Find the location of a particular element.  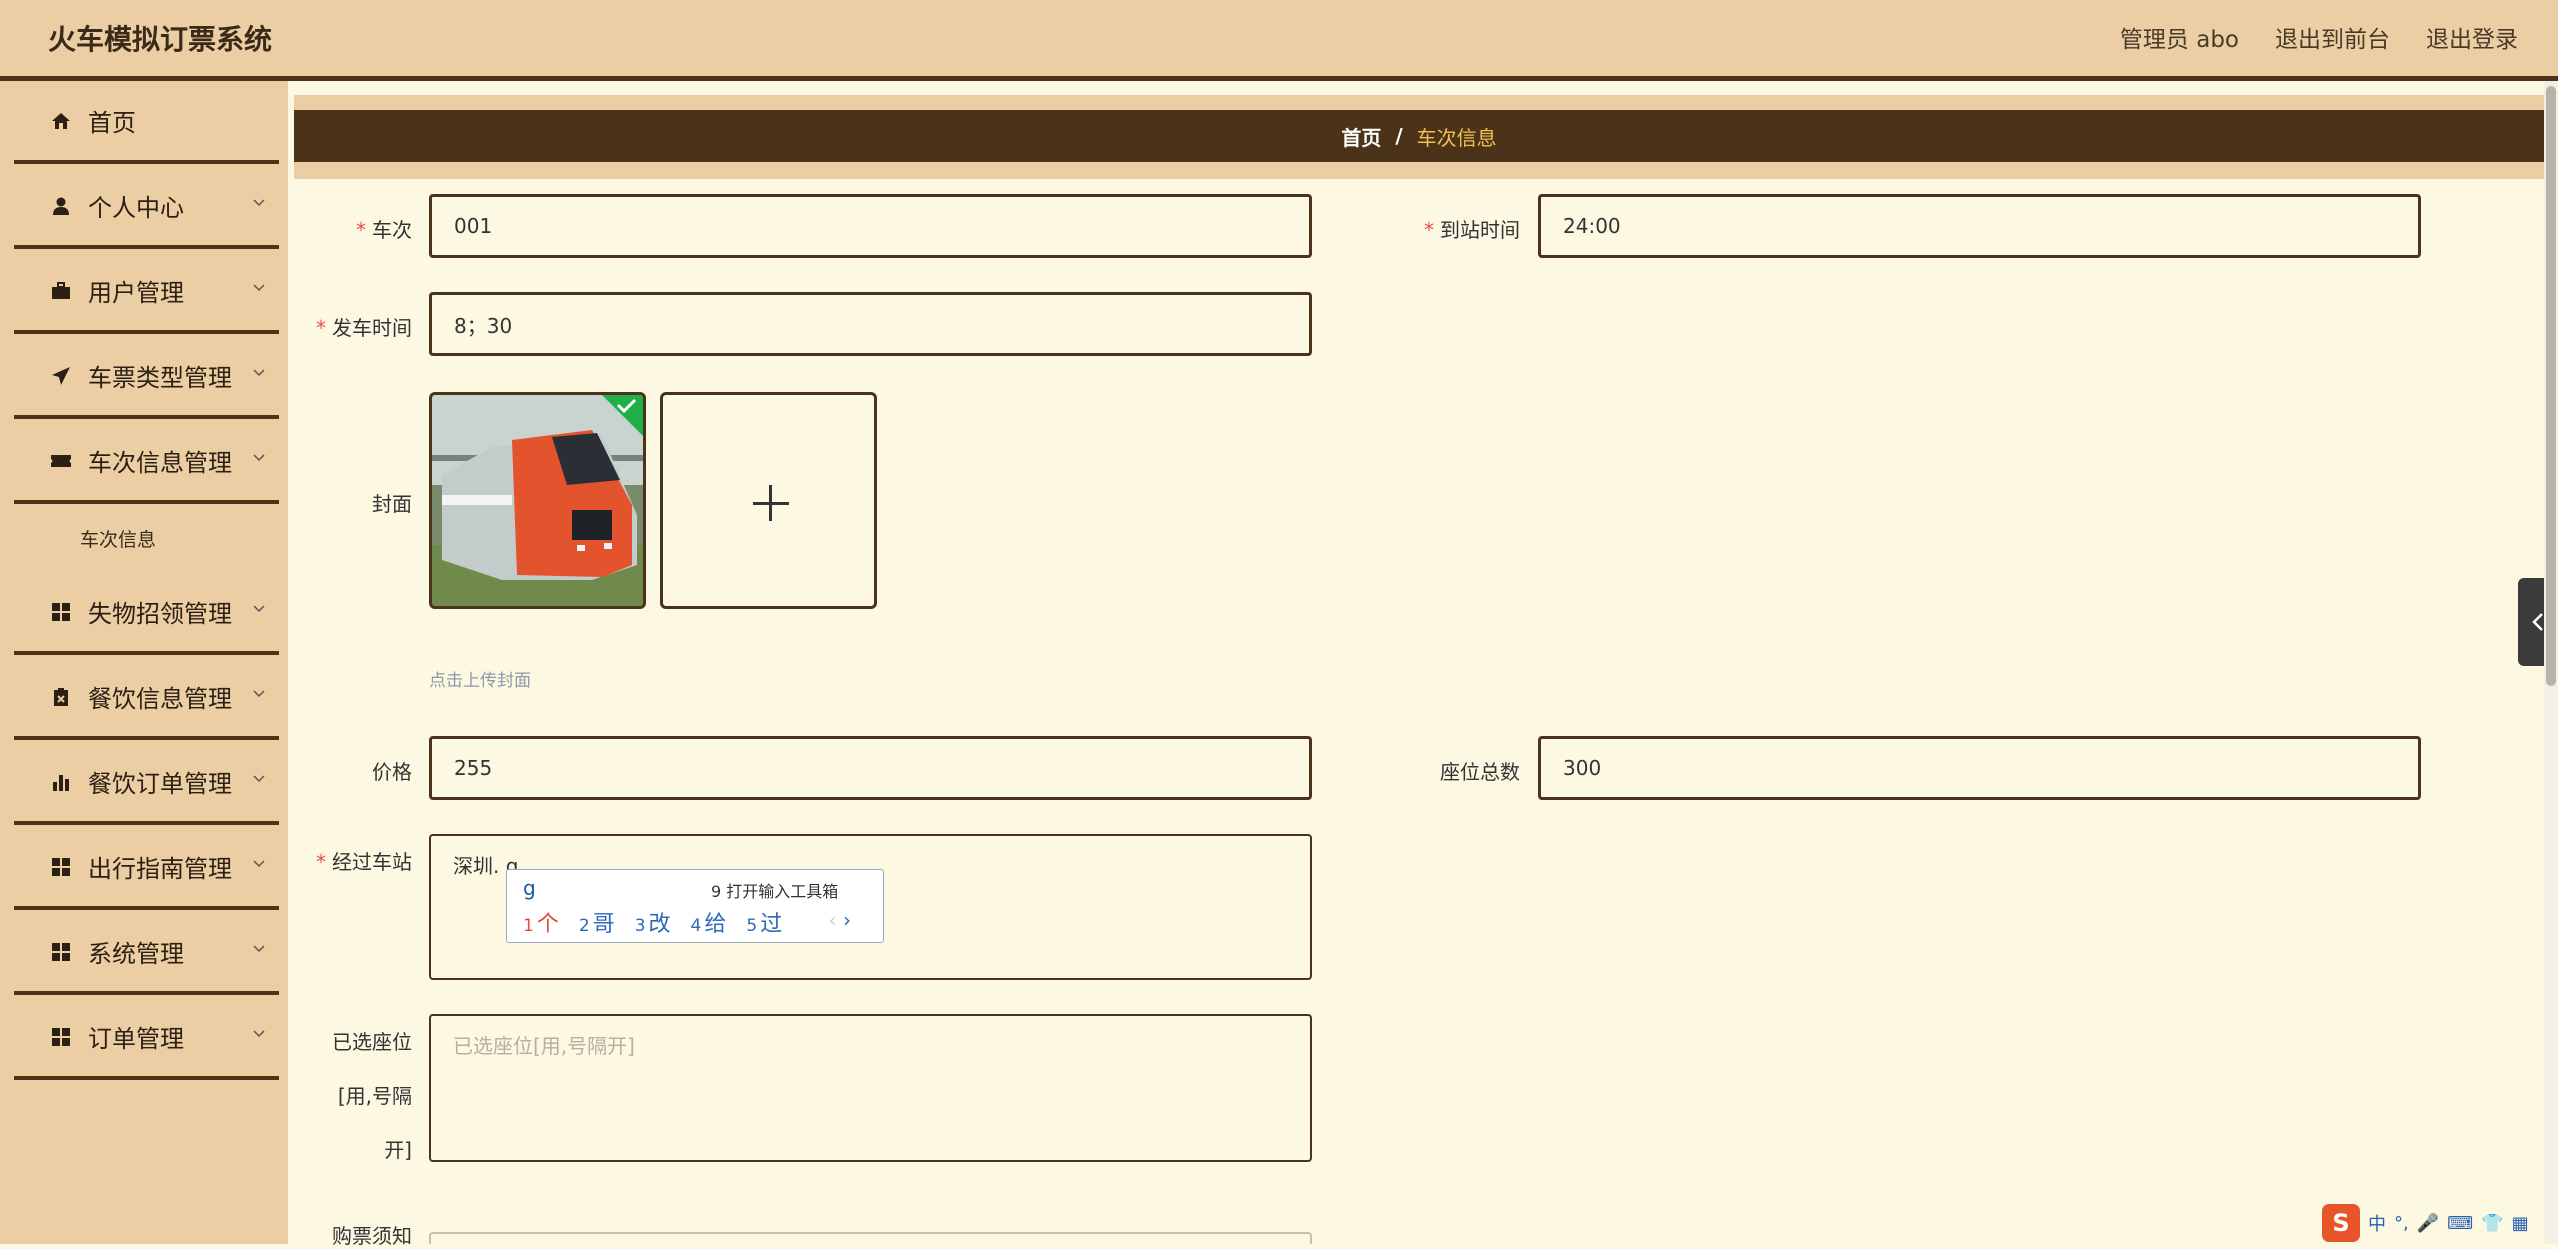

ime-composition: g is located at coordinates (529, 888).